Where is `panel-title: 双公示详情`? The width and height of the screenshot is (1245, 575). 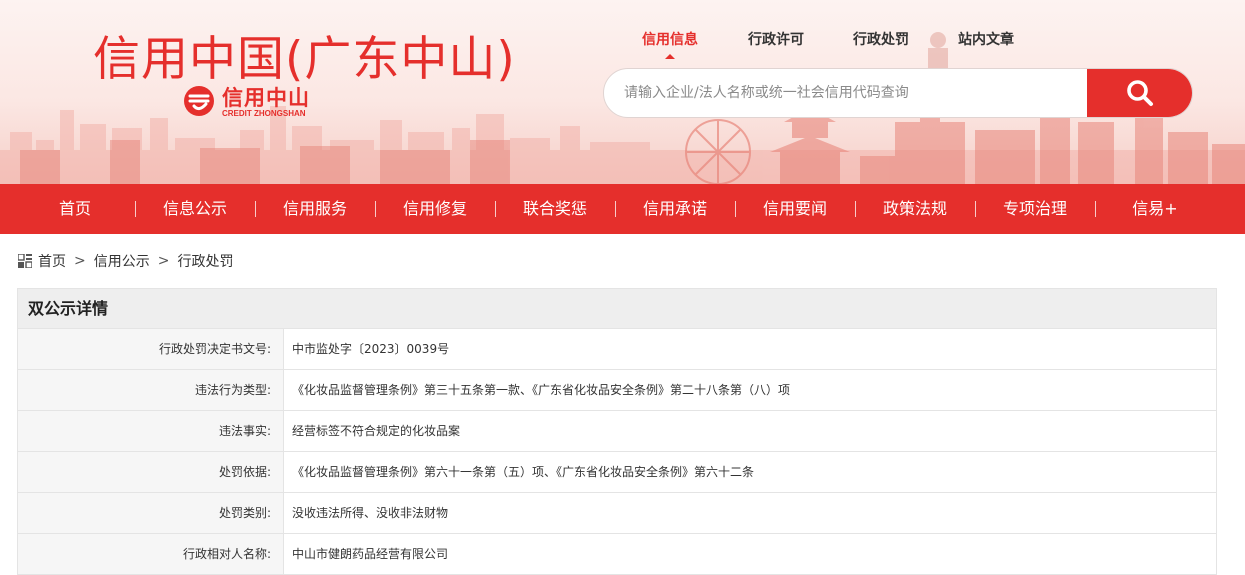
panel-title: 双公示详情 is located at coordinates (617, 309).